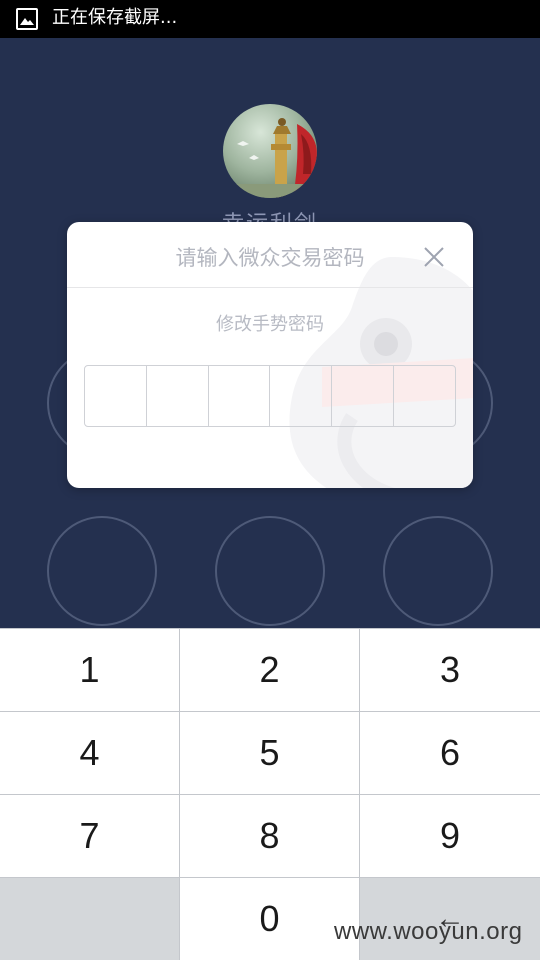 This screenshot has height=960, width=540. I want to click on key-blank, so click(89, 919).